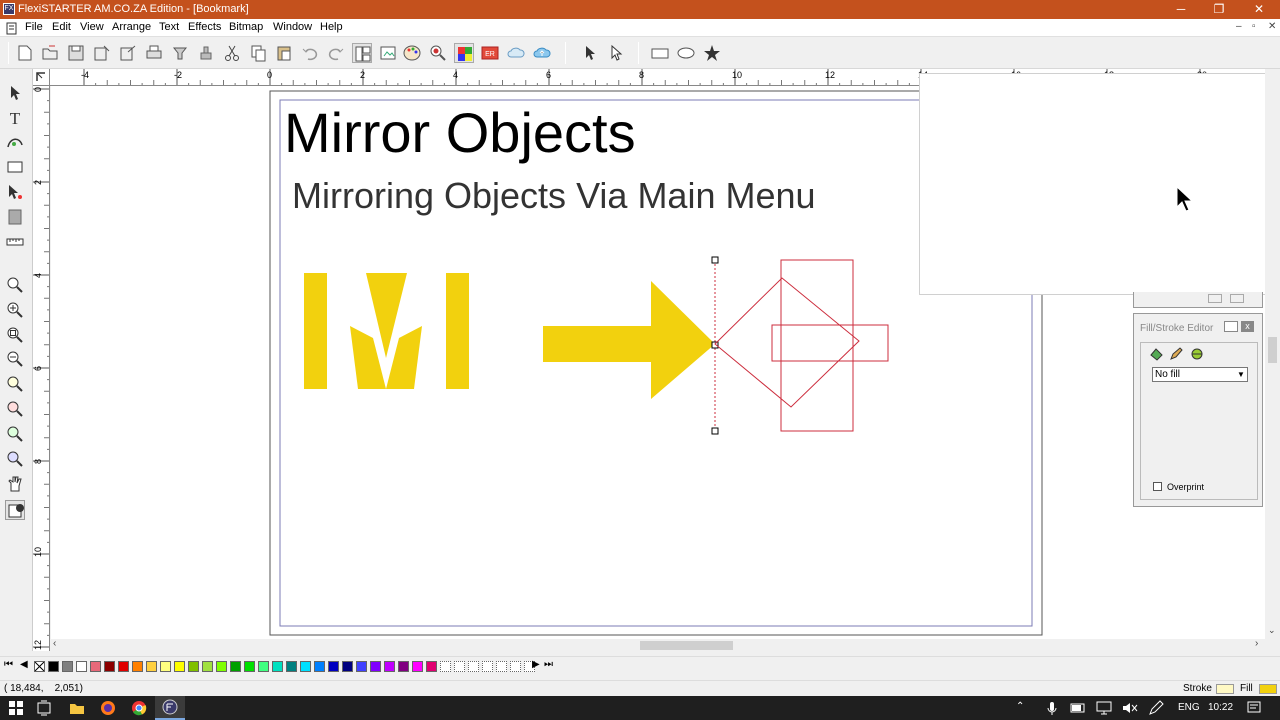 The width and height of the screenshot is (1280, 720). Describe the element at coordinates (331, 27) in the screenshot. I see `menu-help: Help` at that location.